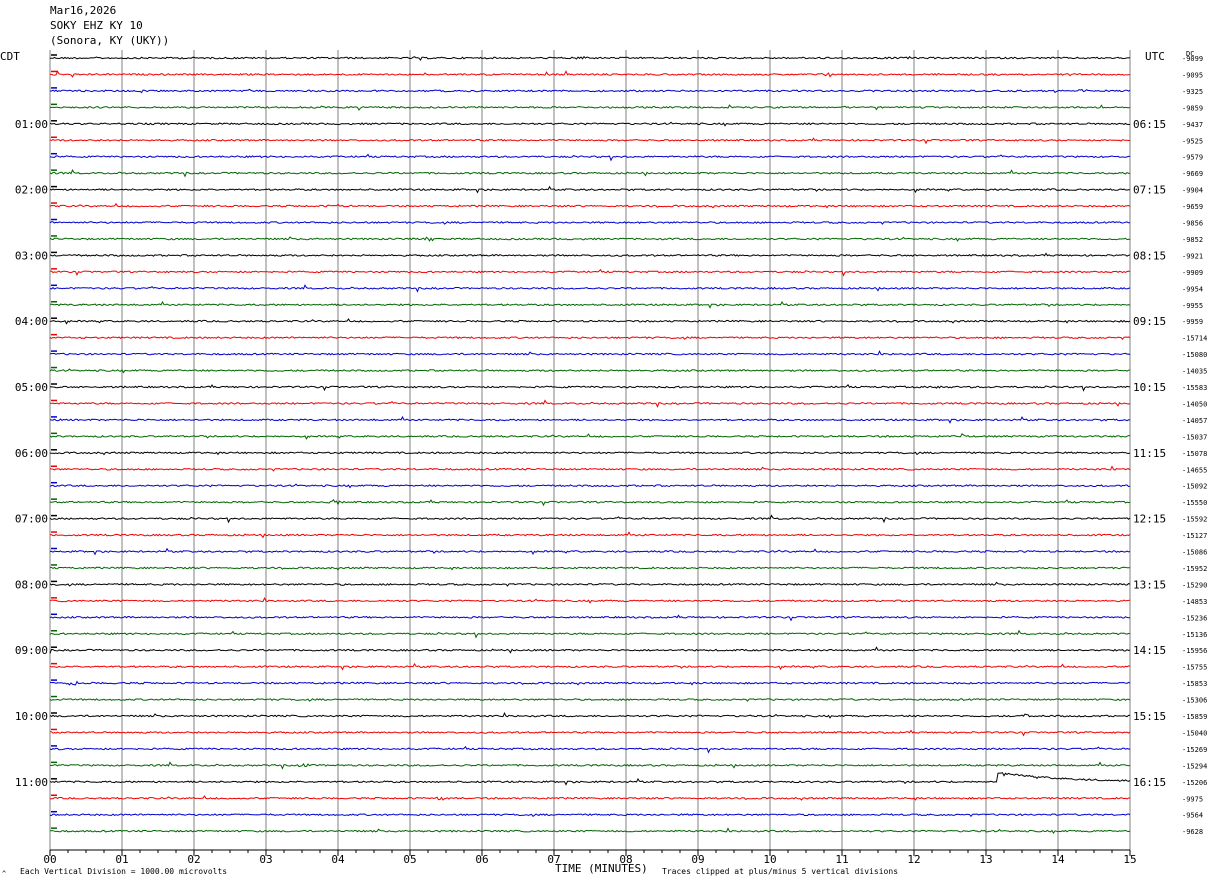  Describe the element at coordinates (1149, 584) in the screenshot. I see `utc-hour-label: 13:15` at that location.